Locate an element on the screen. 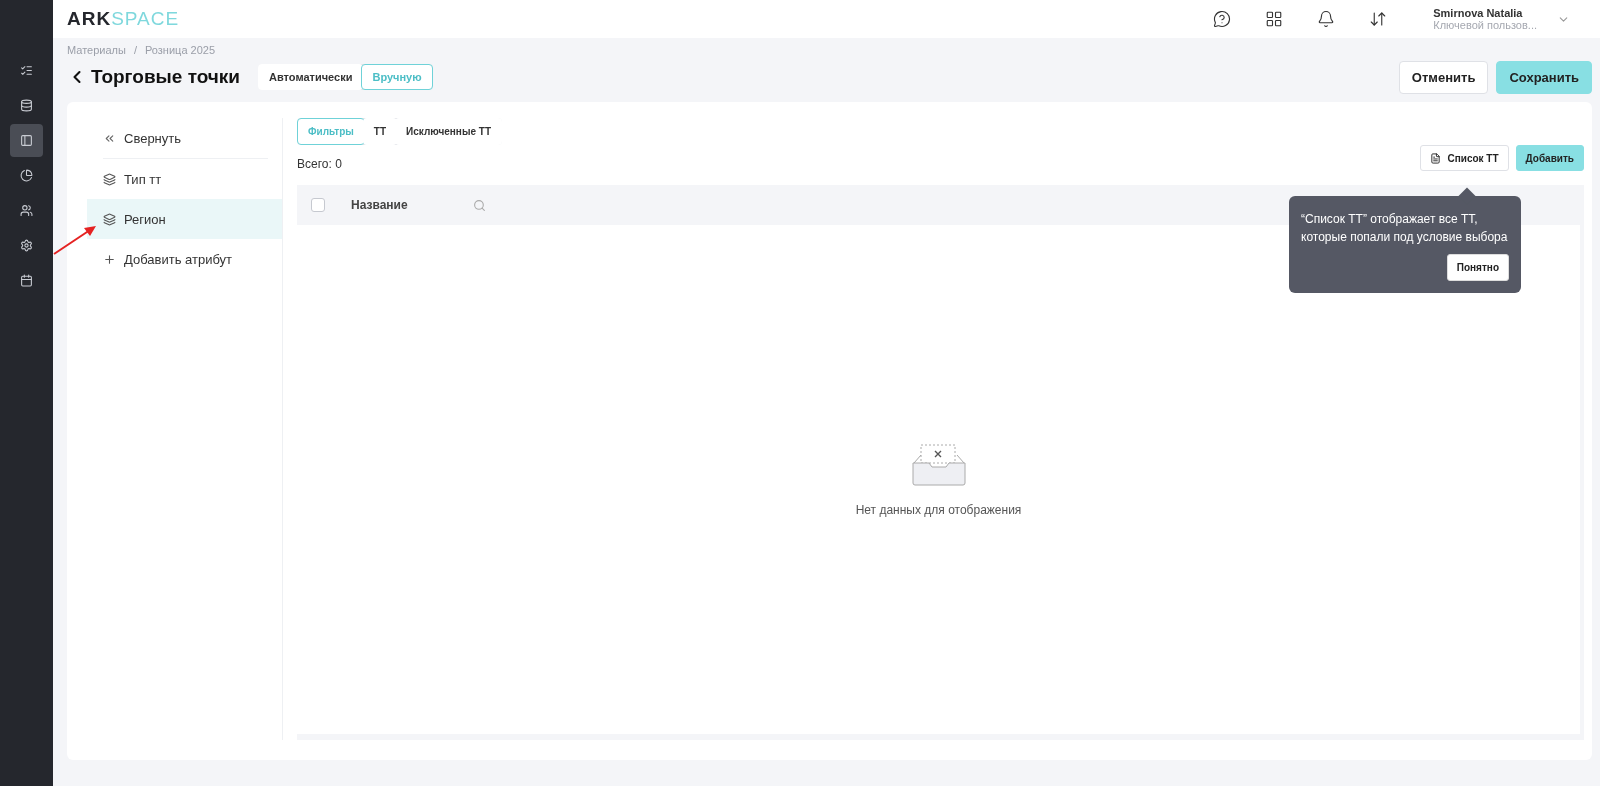 This screenshot has width=1600, height=786. apps-icon is located at coordinates (1274, 19).